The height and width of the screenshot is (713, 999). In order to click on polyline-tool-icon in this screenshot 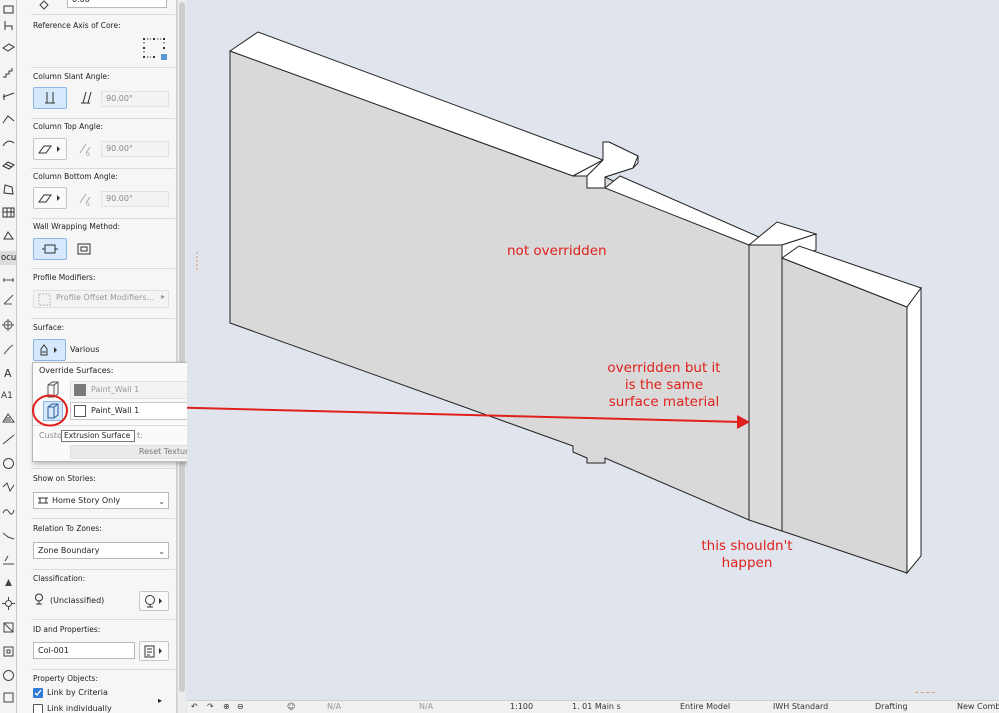, I will do `click(8, 487)`.